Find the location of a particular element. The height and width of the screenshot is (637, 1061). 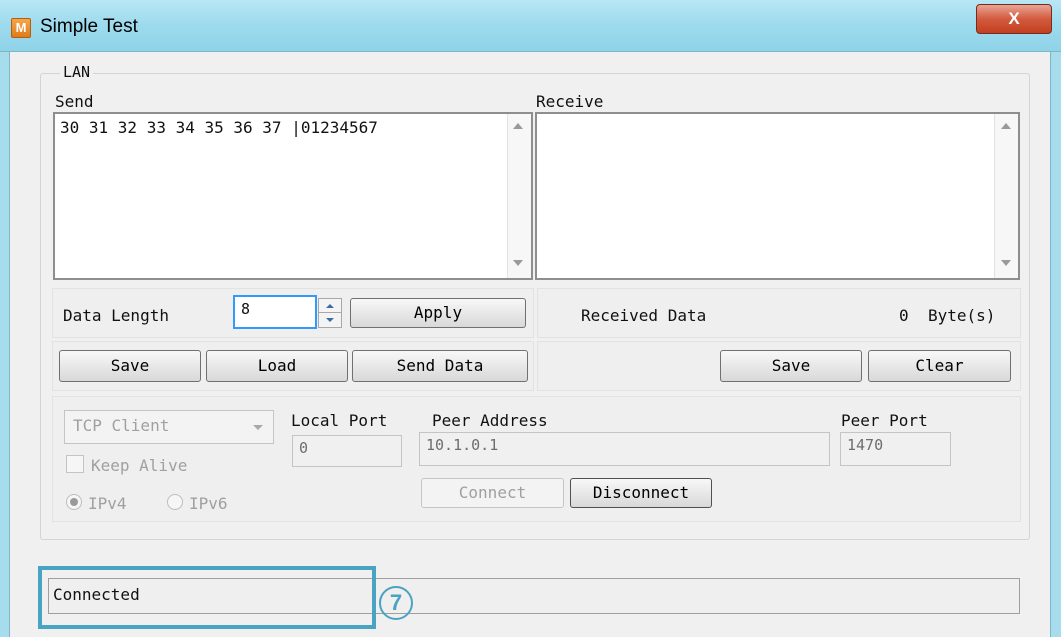

keep-alive-checkbox is located at coordinates (75, 464).